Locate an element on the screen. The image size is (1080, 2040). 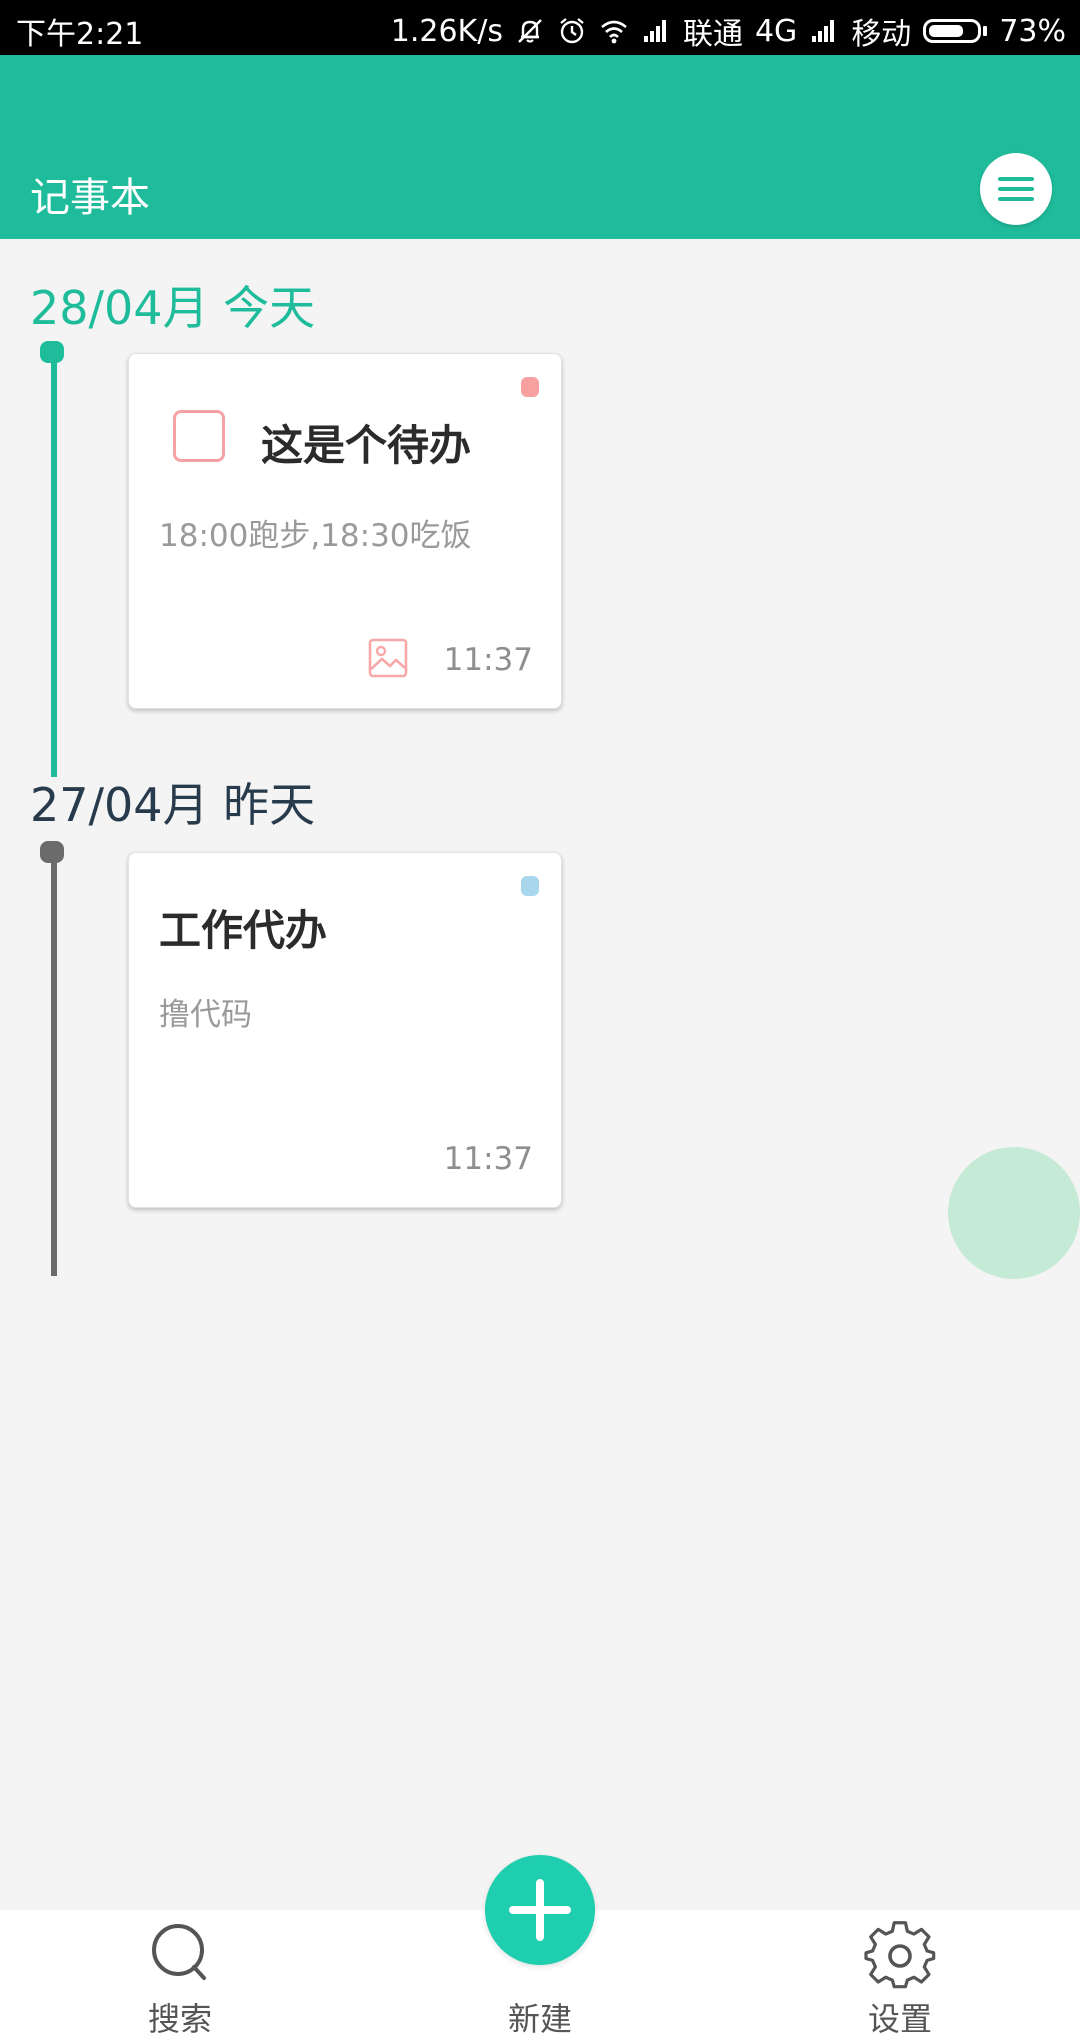
alarm-icon is located at coordinates (572, 31).